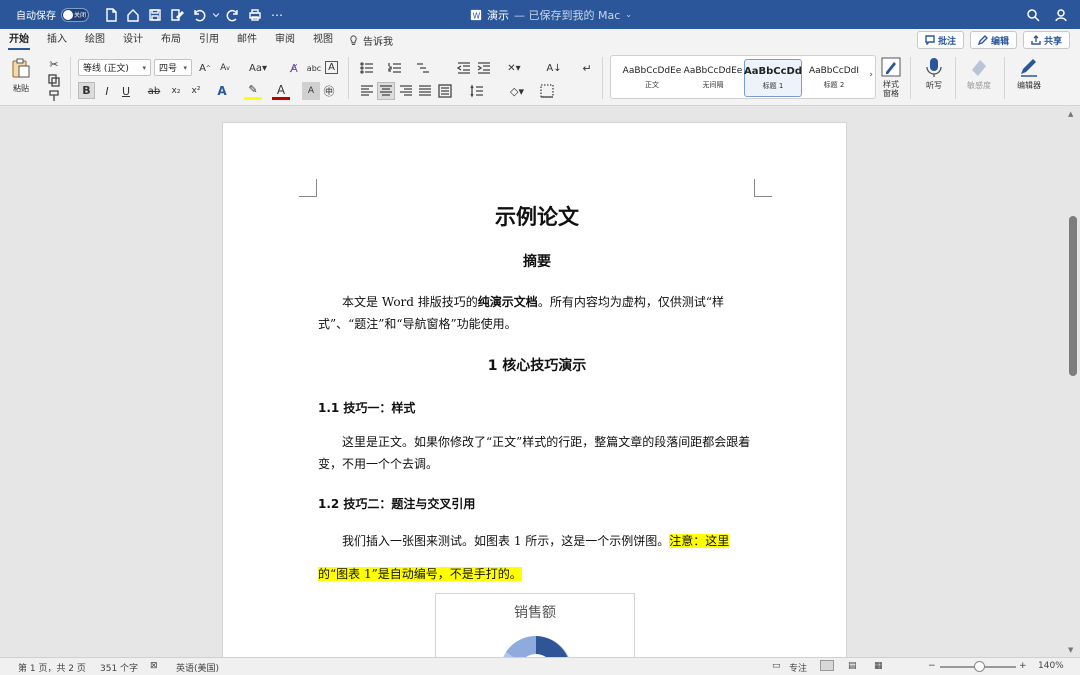 This screenshot has width=1080, height=675. What do you see at coordinates (225, 68) in the screenshot?
I see `shrink-font-icon: Av` at bounding box center [225, 68].